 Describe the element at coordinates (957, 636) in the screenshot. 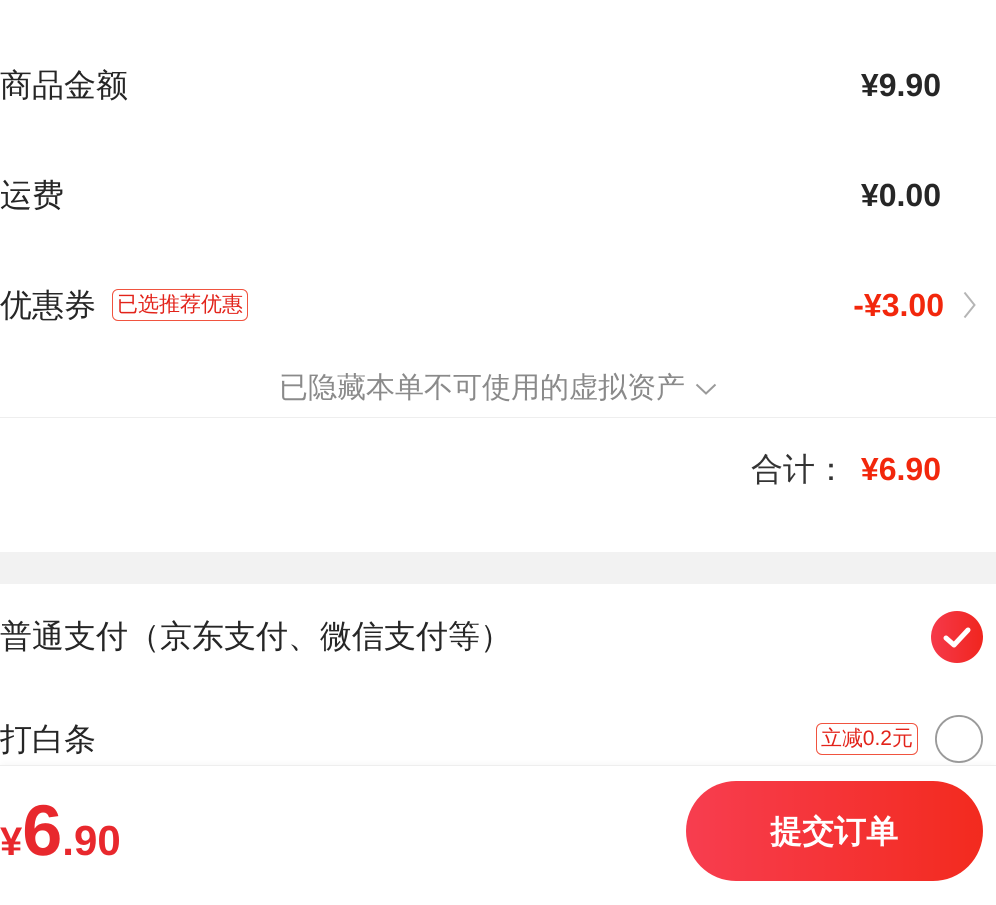

I see `checked-radio-icon` at that location.